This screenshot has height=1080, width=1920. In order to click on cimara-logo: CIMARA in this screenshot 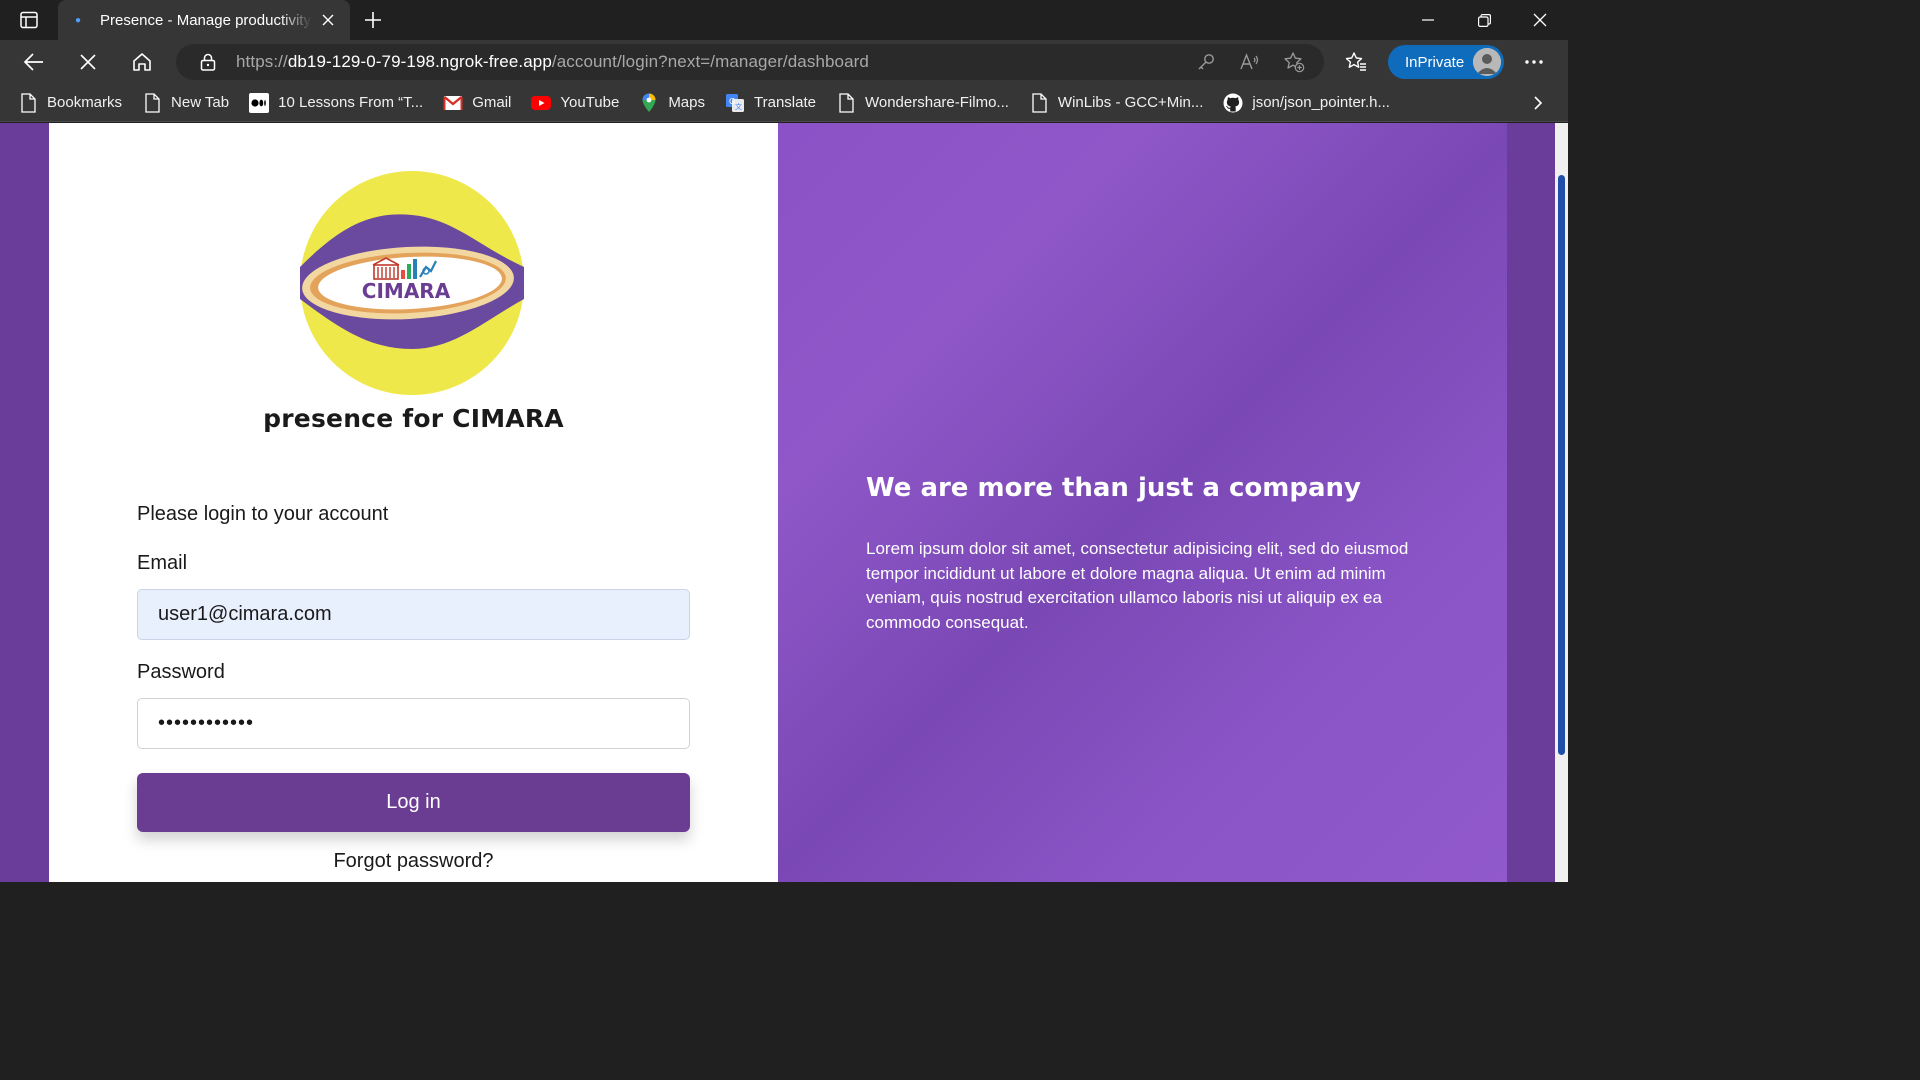, I will do `click(412, 283)`.